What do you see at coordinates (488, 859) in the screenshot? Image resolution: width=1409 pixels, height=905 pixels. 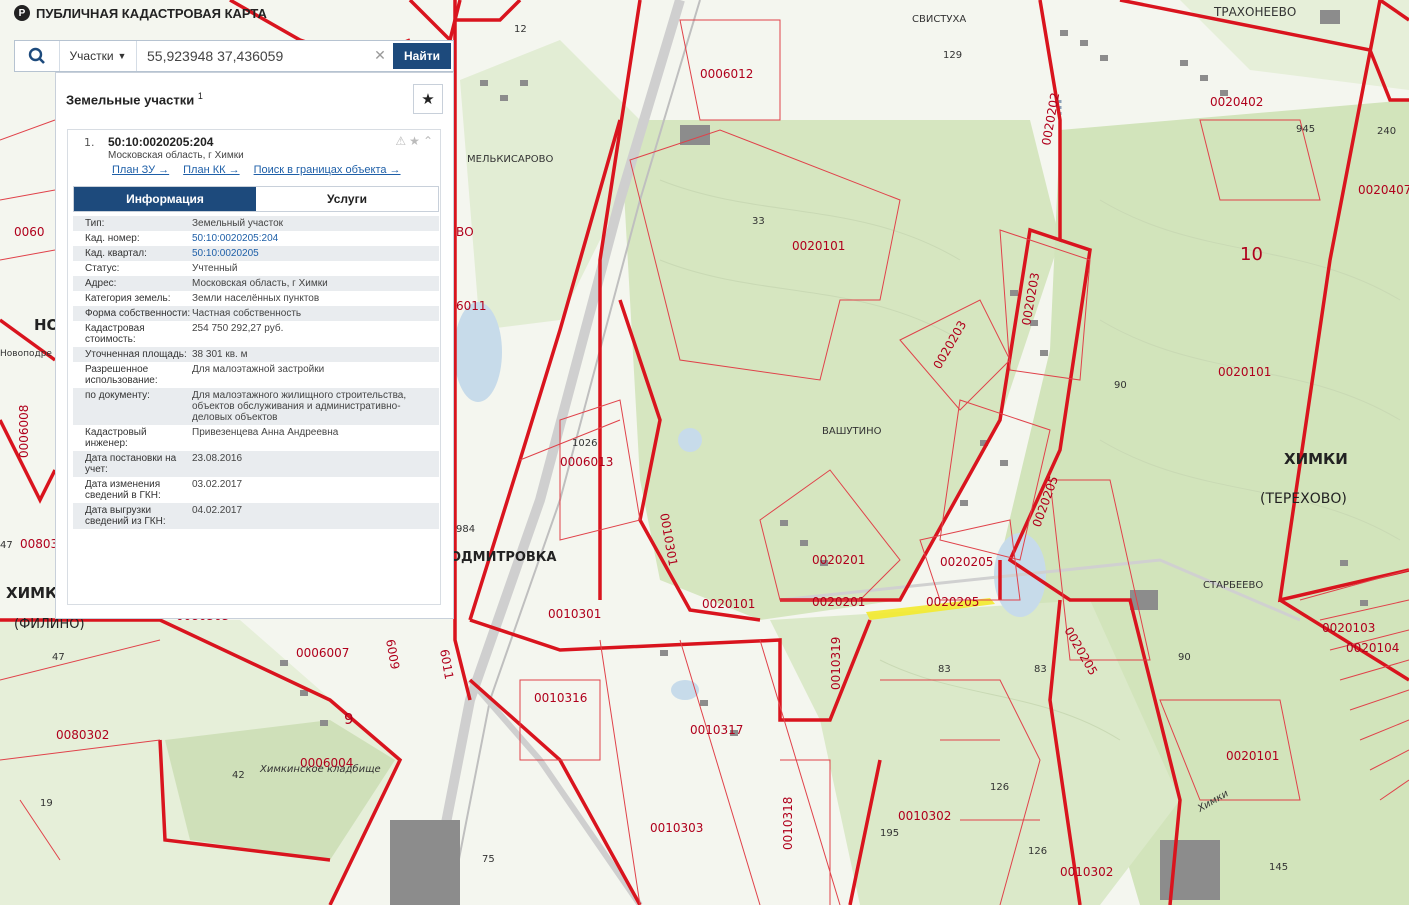 I see `svg-text: 75` at bounding box center [488, 859].